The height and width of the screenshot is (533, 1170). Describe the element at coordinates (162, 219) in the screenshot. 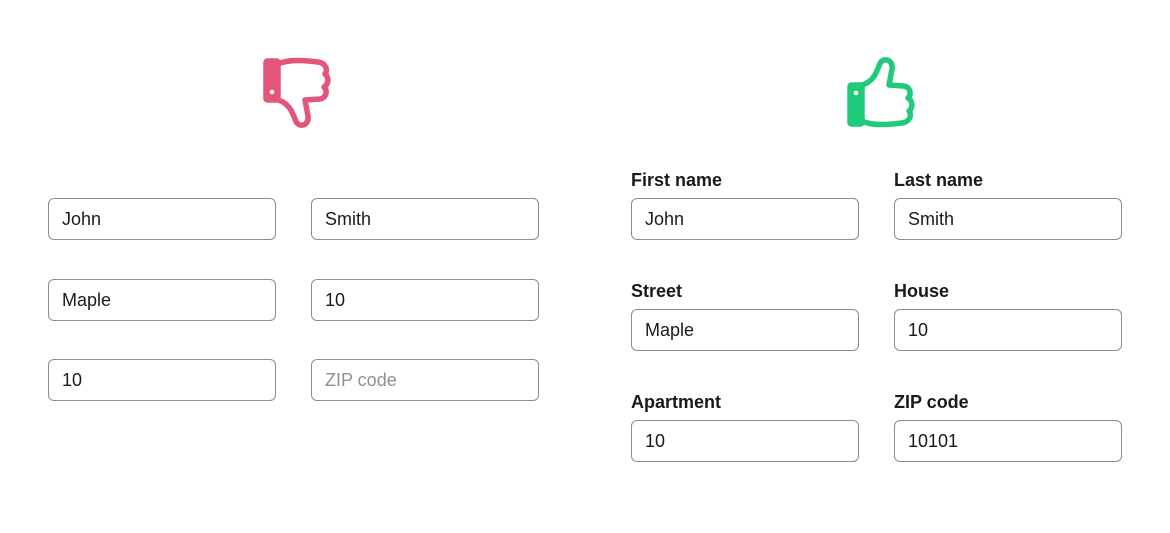

I see `first-name-field-unlabeled` at that location.